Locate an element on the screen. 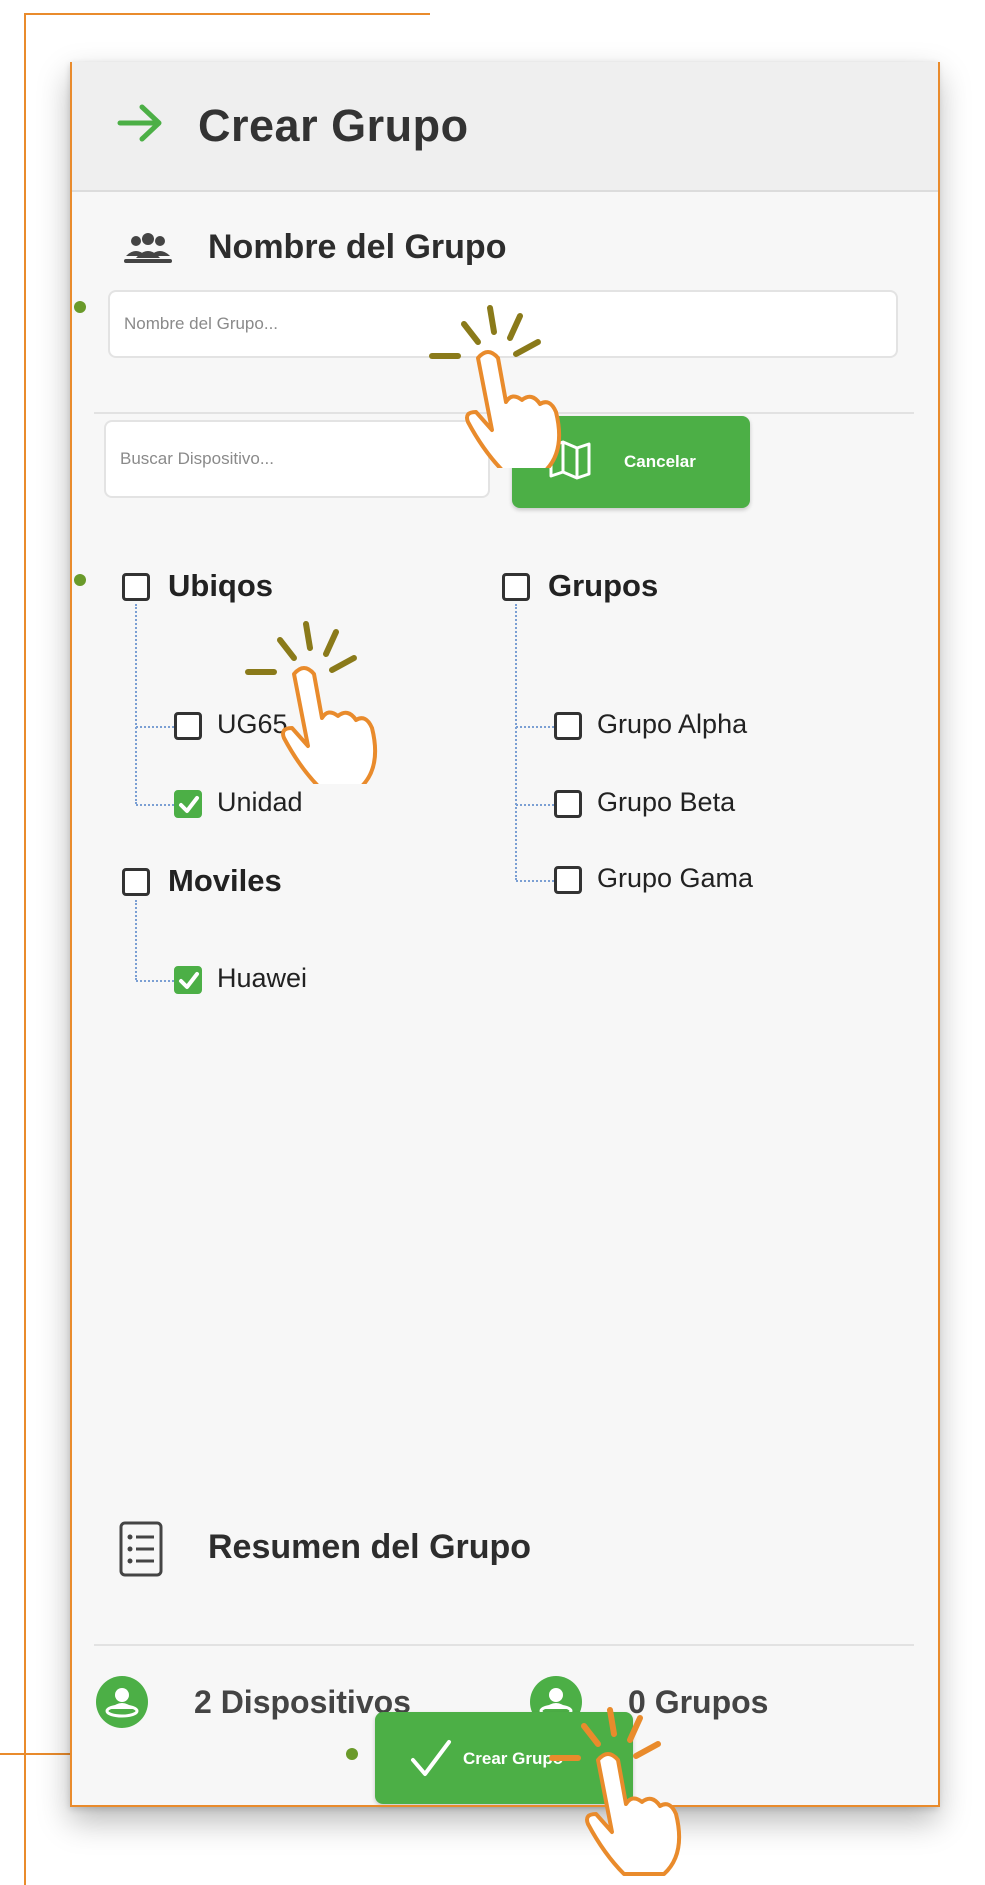 Image resolution: width=985 pixels, height=1885 pixels. summary-title: Resumen del Grupo is located at coordinates (370, 1547).